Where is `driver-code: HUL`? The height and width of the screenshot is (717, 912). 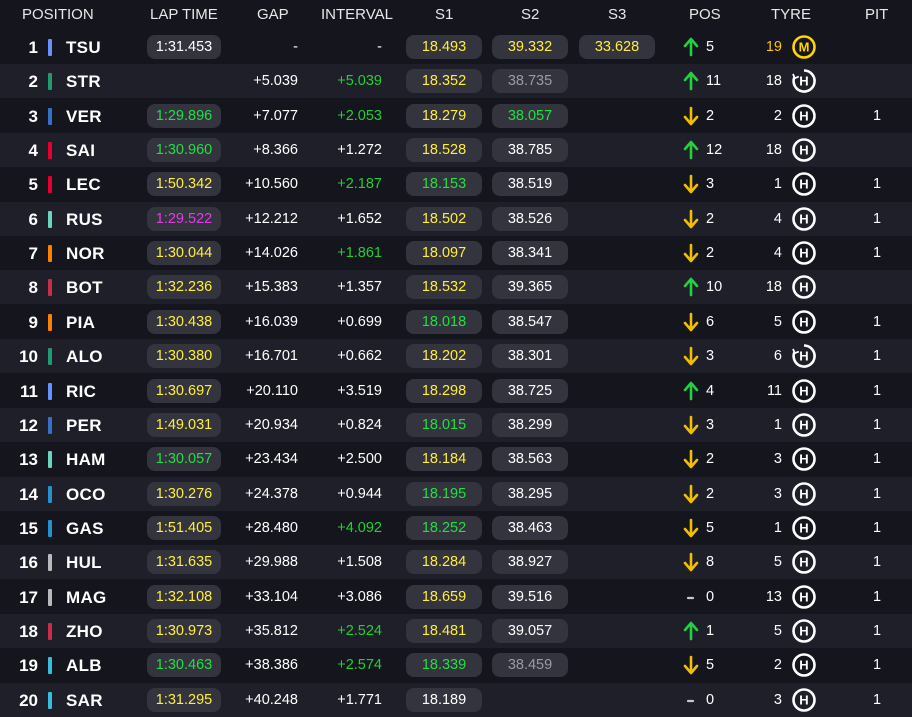 driver-code: HUL is located at coordinates (84, 563).